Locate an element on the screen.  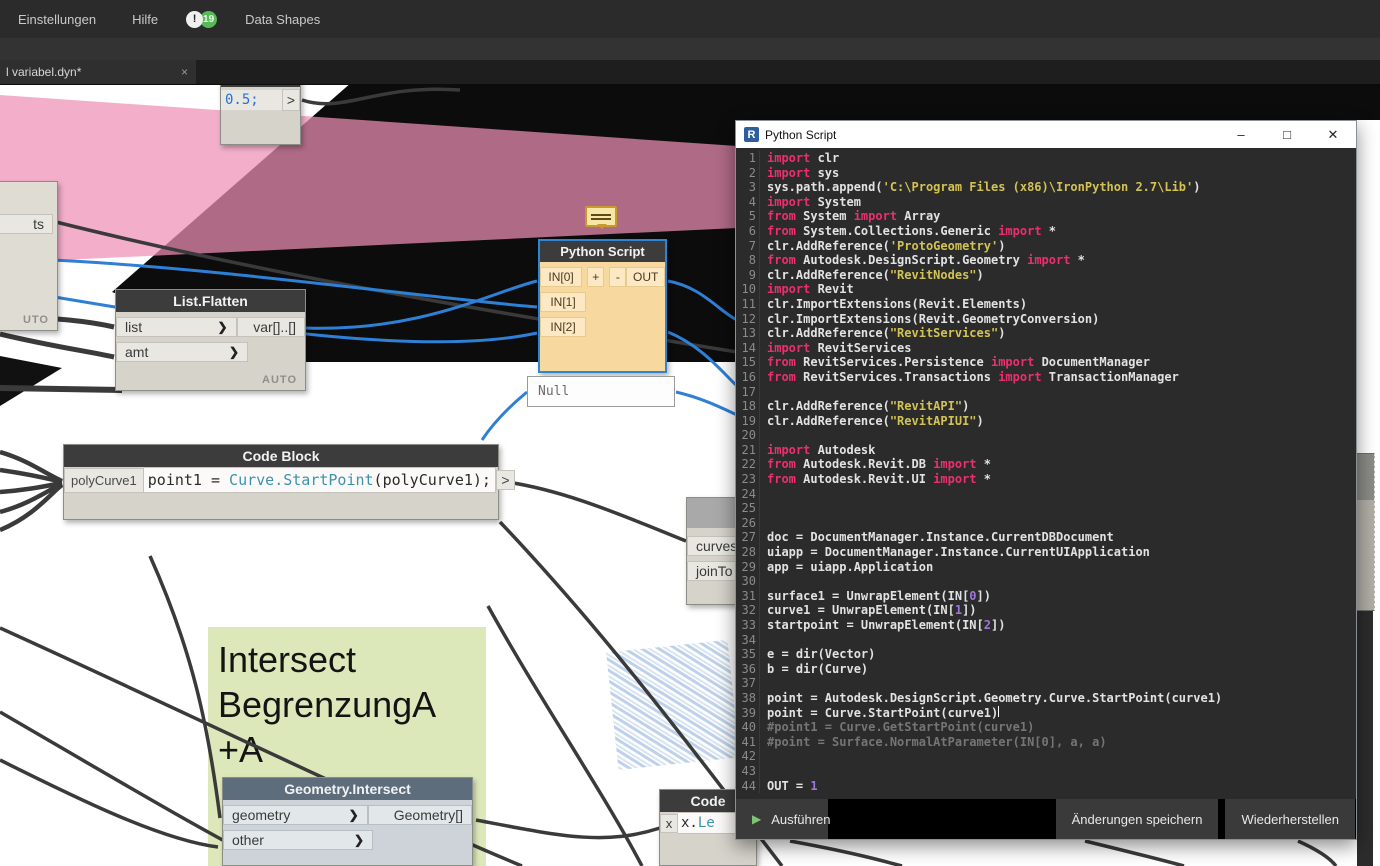
output-port-out: OUT is located at coordinates (645, 277).